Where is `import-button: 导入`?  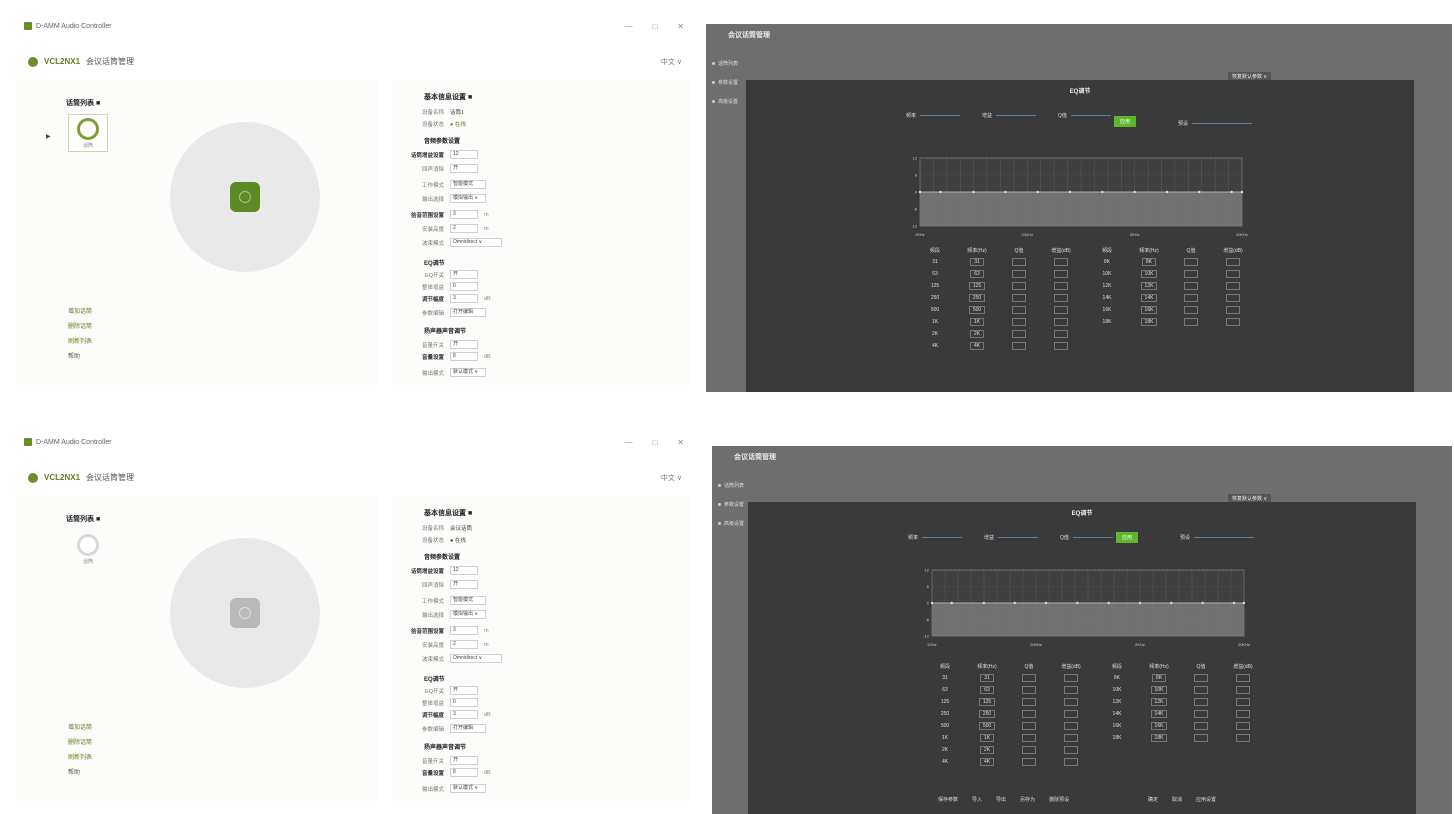 import-button: 导入 is located at coordinates (977, 799).